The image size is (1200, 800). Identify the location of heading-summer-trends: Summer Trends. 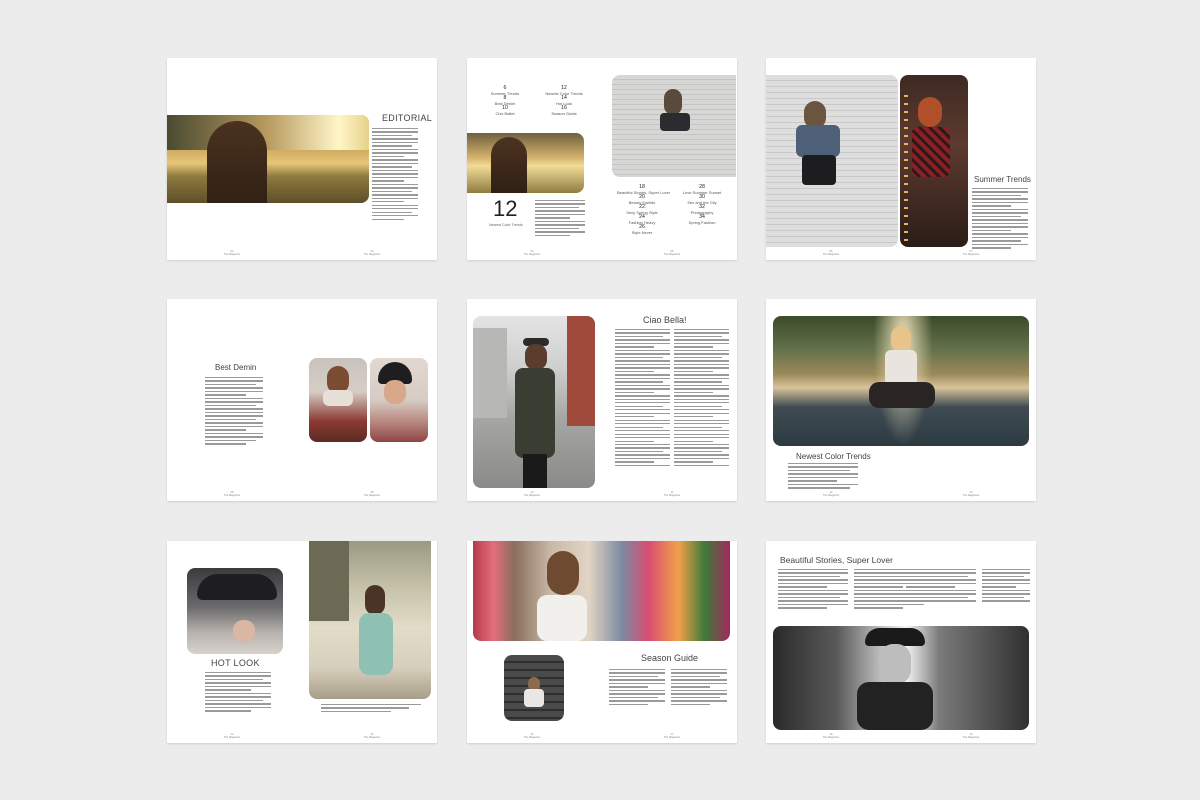
(1002, 179).